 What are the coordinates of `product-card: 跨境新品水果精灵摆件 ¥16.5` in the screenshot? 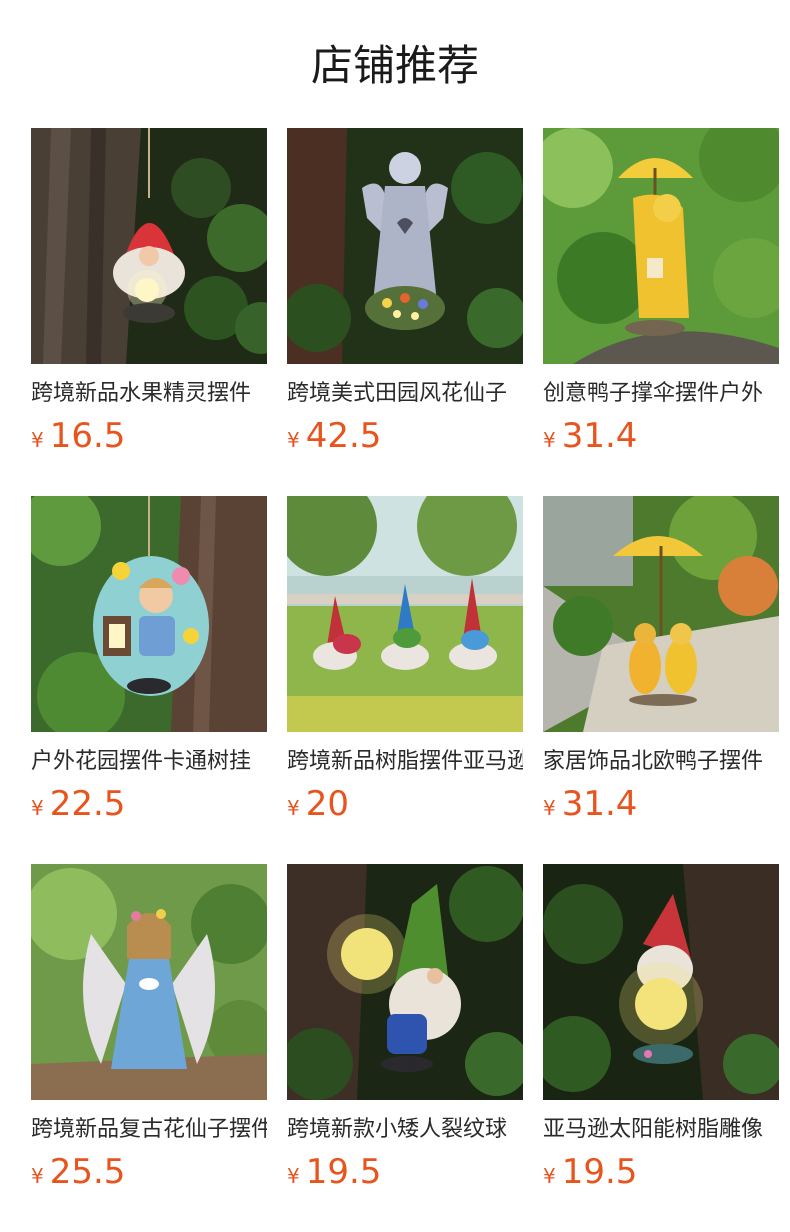 It's located at (149, 295).